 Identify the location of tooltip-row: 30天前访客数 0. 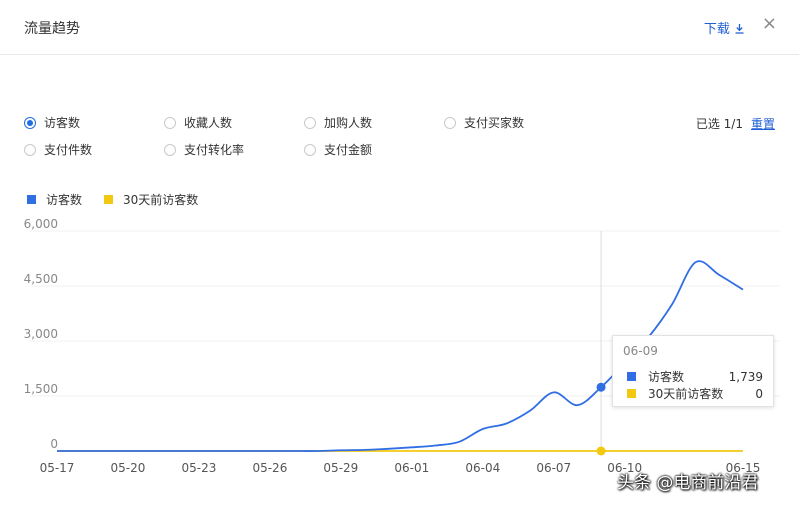
(695, 393).